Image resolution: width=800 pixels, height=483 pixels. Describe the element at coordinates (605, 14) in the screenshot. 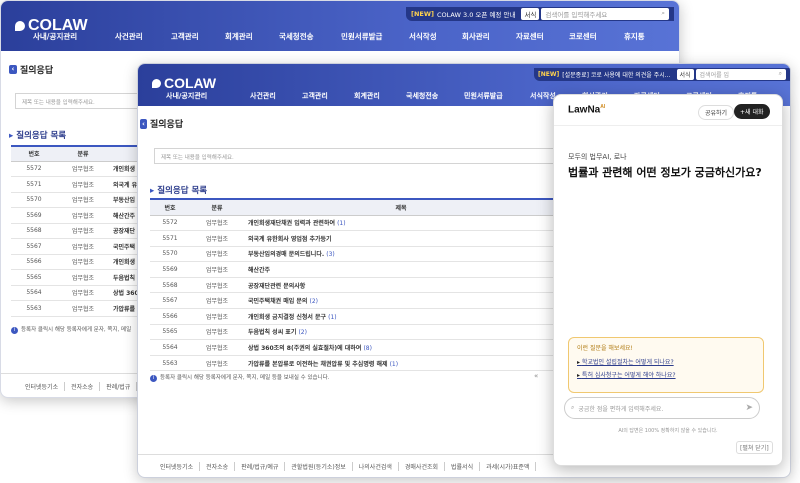

I see `global-search-input: 검색어를 입력해주세요 ⌕` at that location.